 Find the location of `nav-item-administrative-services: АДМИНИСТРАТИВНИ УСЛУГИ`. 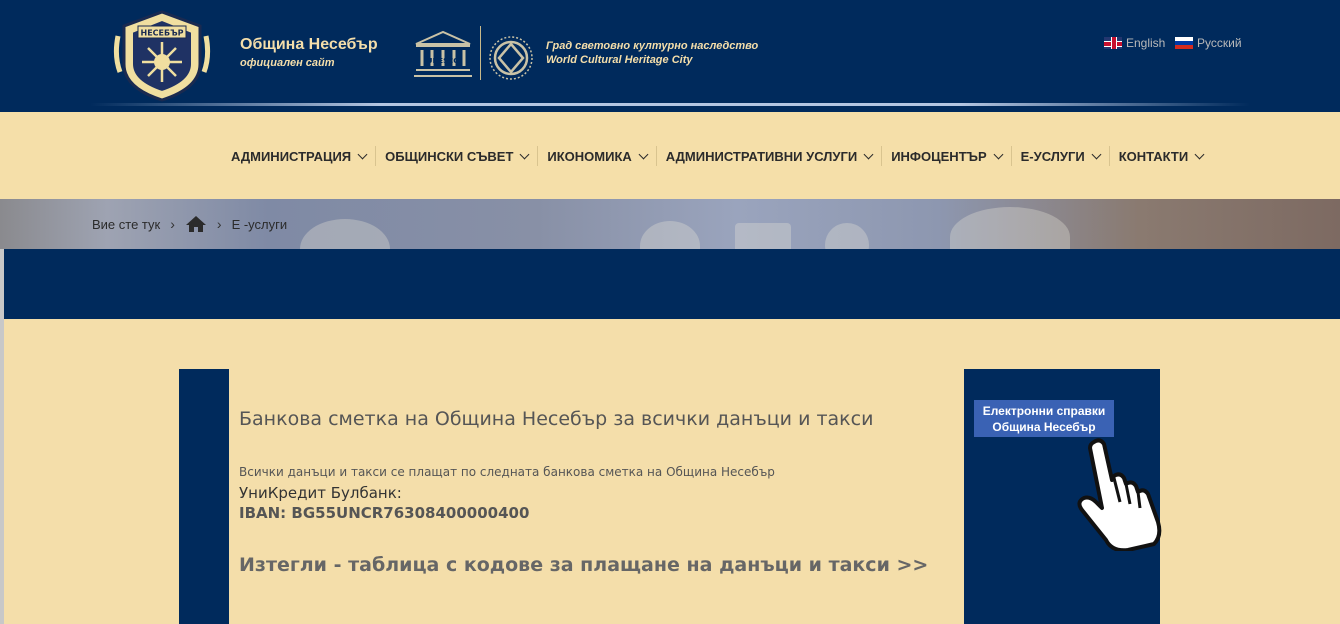

nav-item-administrative-services: АДМИНИСТРАТИВНИ УСЛУГИ is located at coordinates (769, 156).